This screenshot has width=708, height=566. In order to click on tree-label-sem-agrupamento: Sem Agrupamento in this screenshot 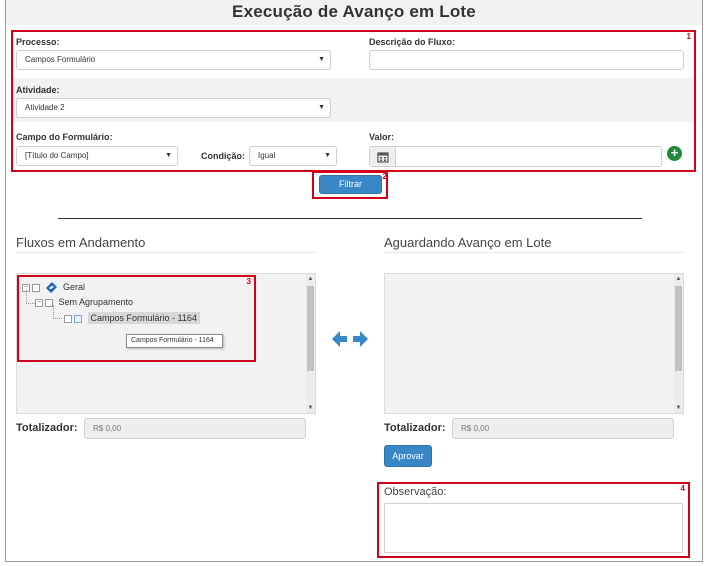, I will do `click(96, 302)`.